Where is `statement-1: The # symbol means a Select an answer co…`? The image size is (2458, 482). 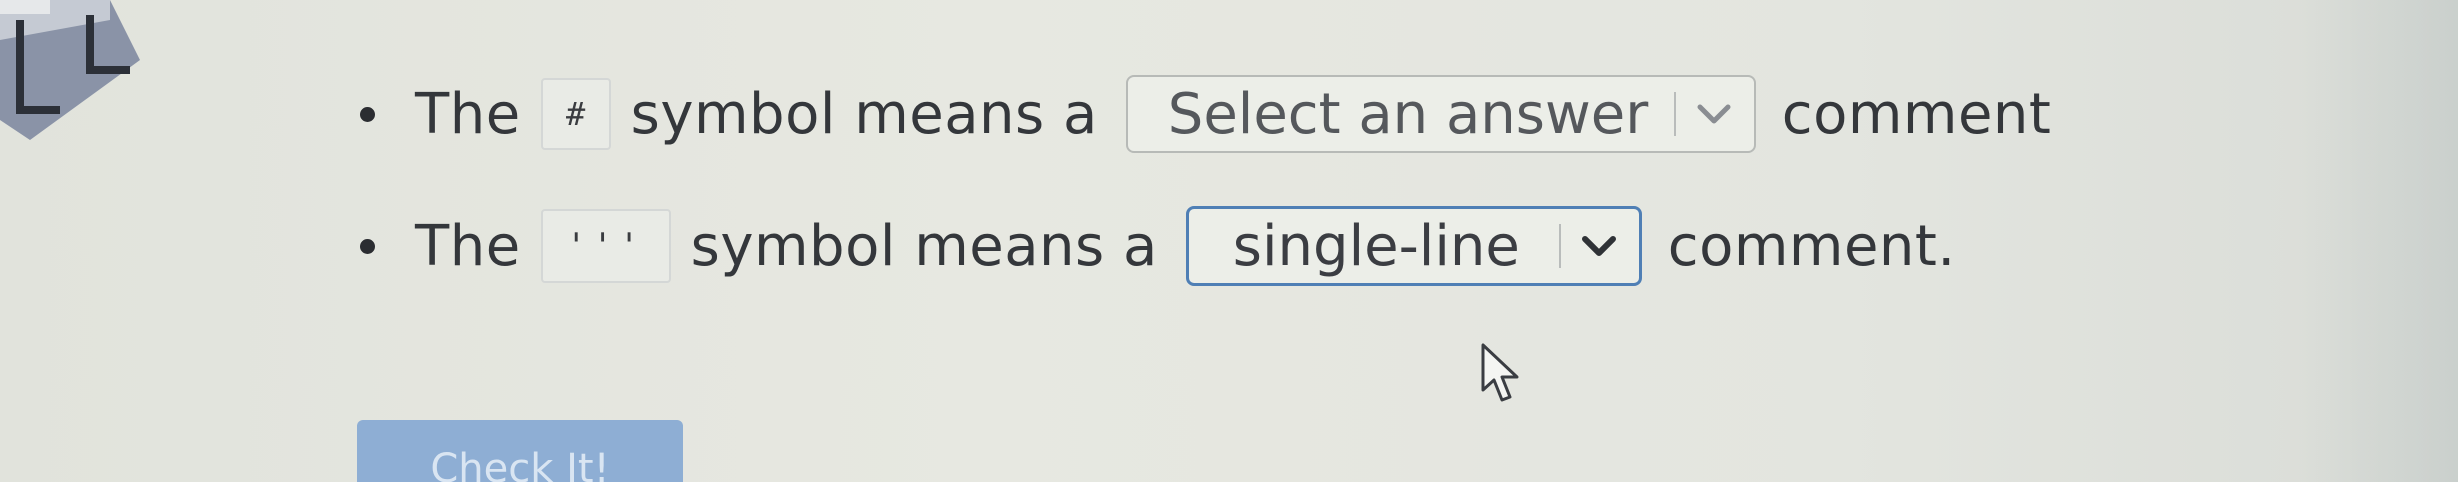
statement-1: The # symbol means a Select an answer co… is located at coordinates (1205, 114).